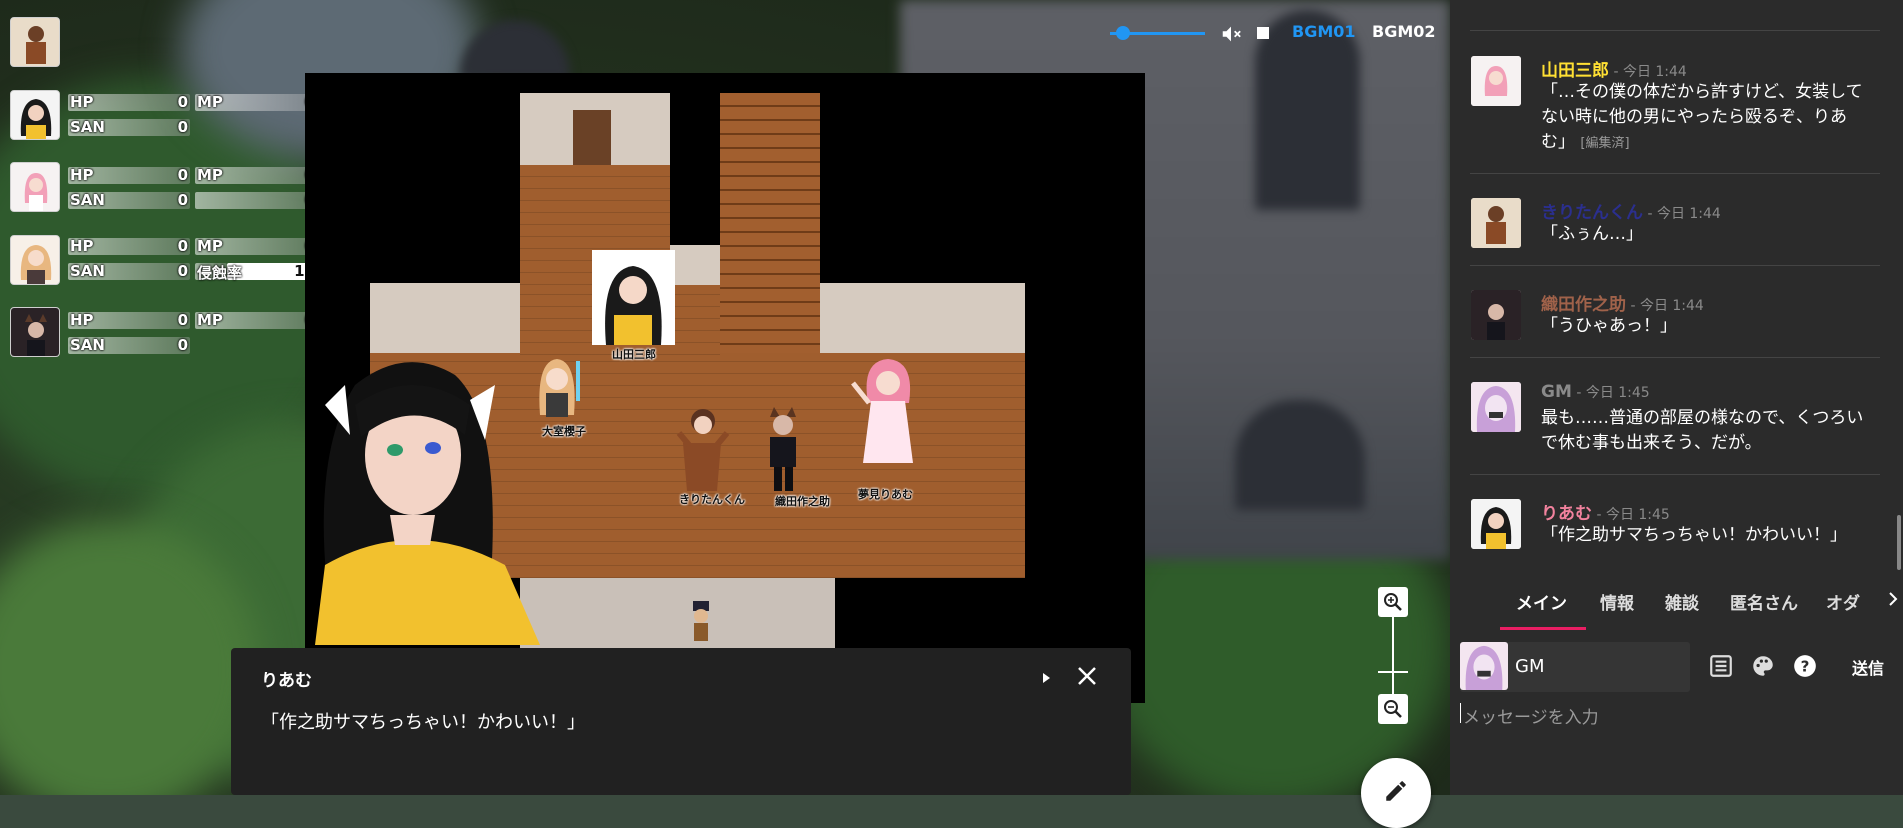 This screenshot has height=828, width=1903. What do you see at coordinates (1123, 33) in the screenshot?
I see `volume-slider-knob` at bounding box center [1123, 33].